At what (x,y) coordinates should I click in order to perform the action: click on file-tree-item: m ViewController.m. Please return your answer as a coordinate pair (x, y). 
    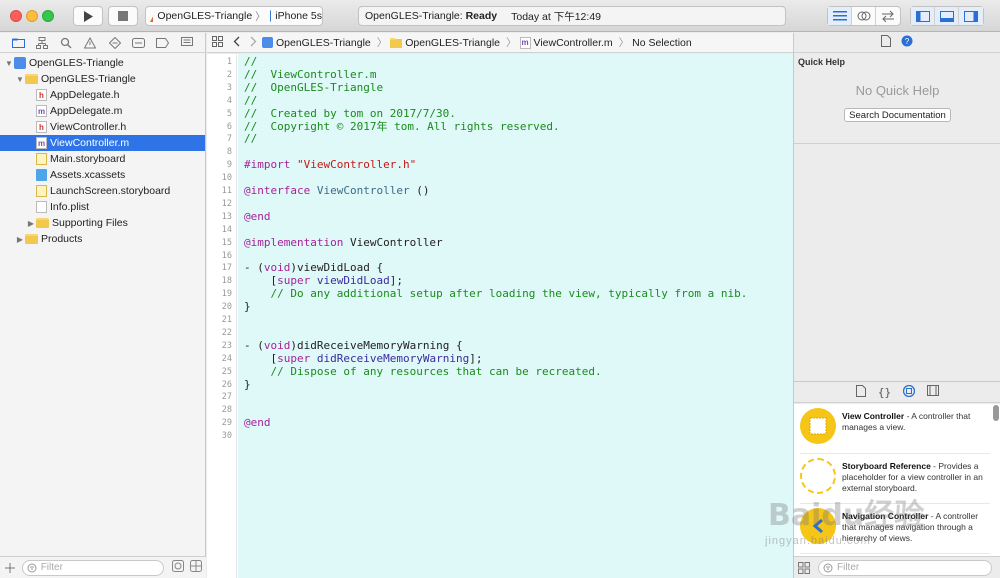
    Looking at the image, I should click on (102, 143).